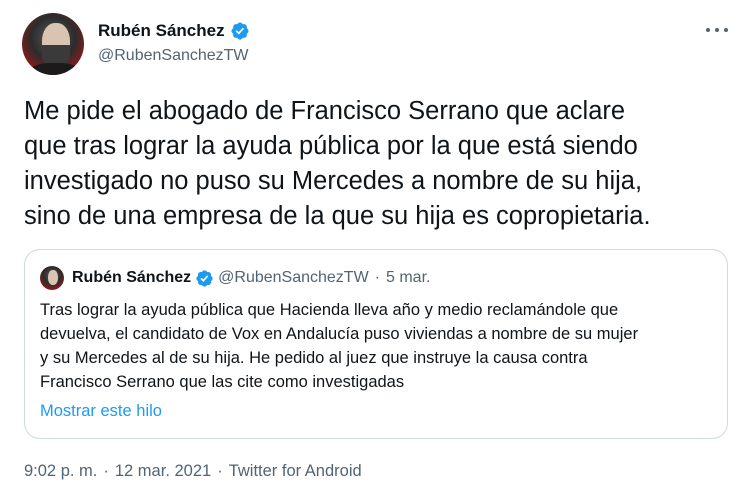 This screenshot has width=744, height=502. What do you see at coordinates (55, 69) in the screenshot?
I see `avatar-shirt` at bounding box center [55, 69].